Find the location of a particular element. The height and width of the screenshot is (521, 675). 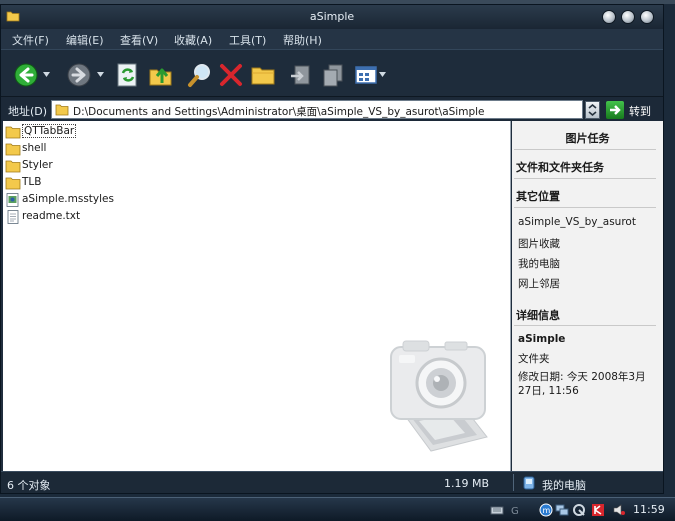

back-arrow-icon is located at coordinates (26, 75).